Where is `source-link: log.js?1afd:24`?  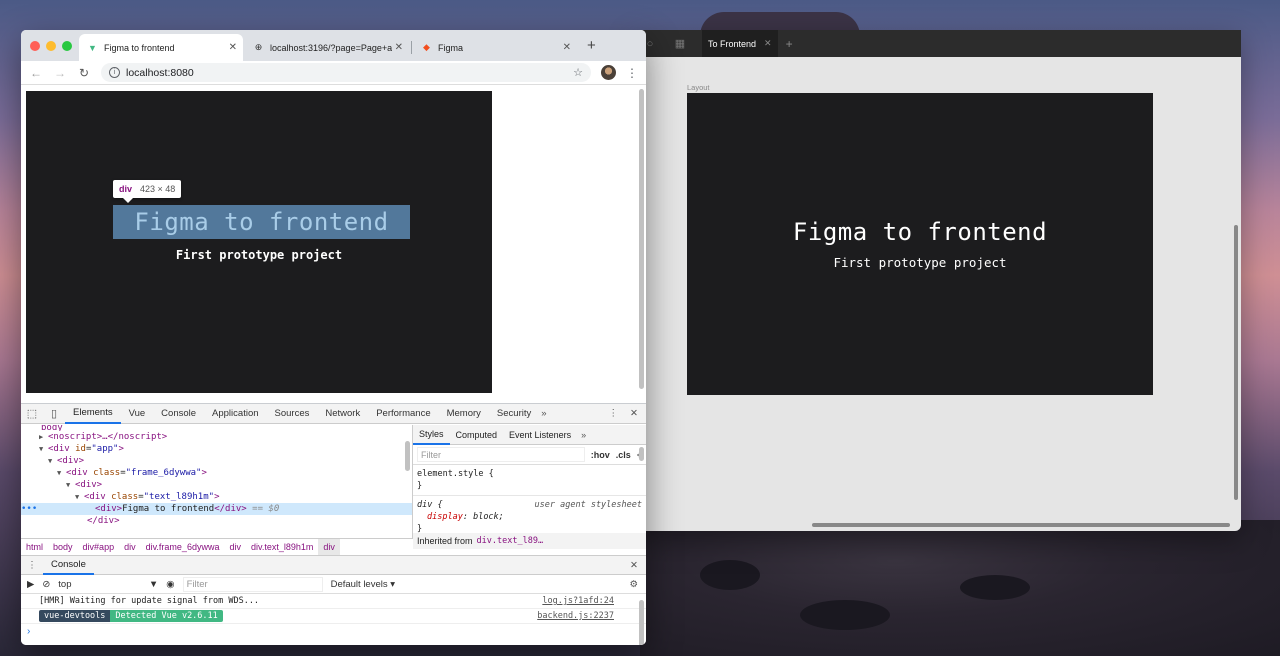
source-link: log.js?1afd:24 is located at coordinates (578, 601).